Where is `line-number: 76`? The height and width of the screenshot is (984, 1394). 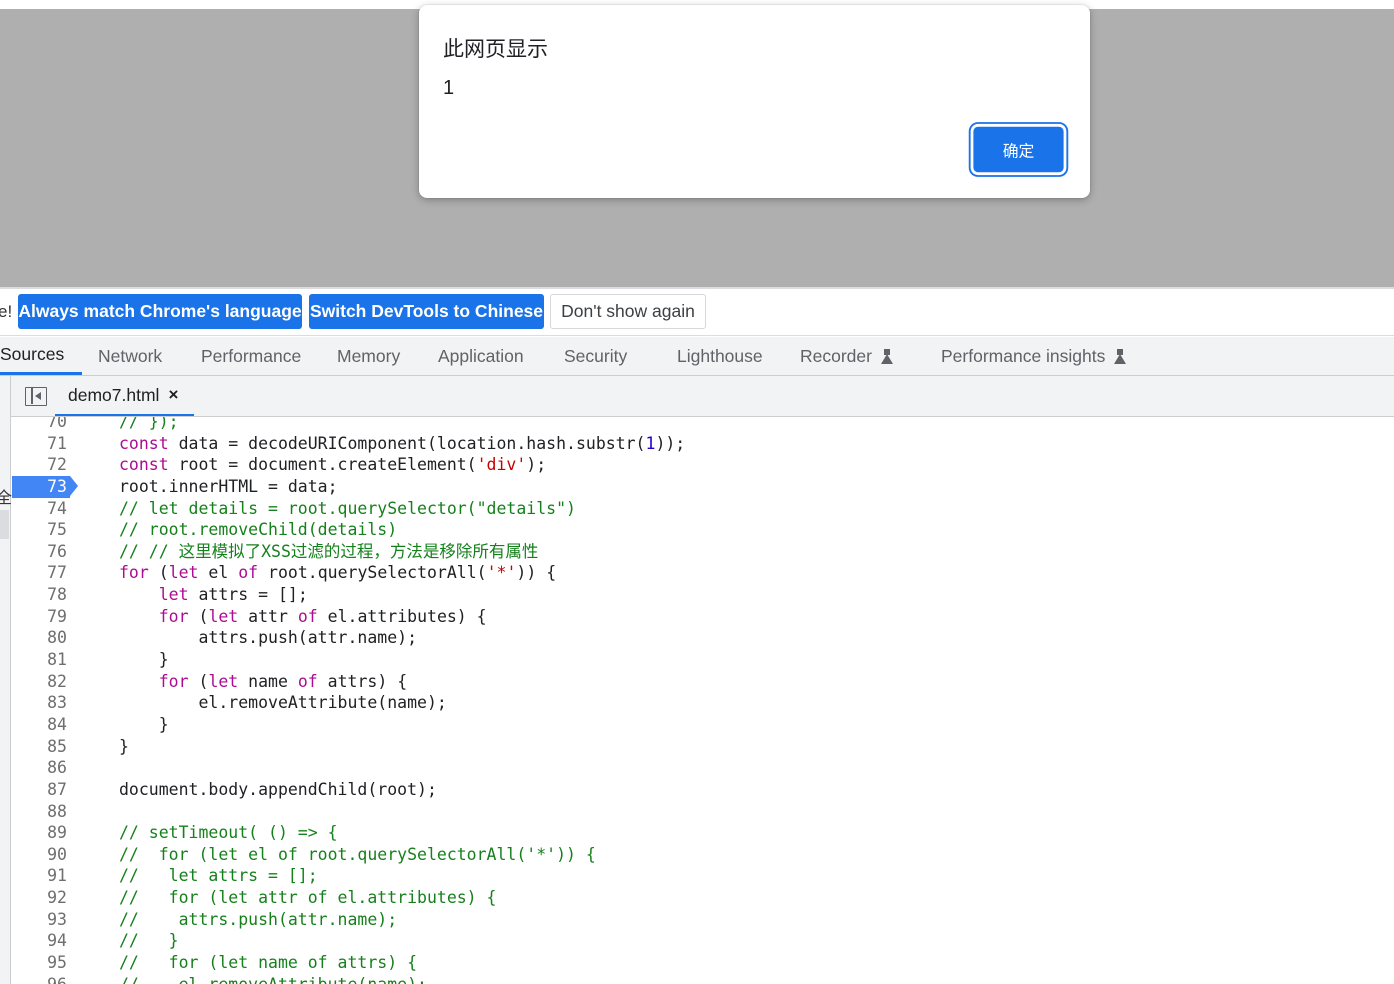
line-number: 76 is located at coordinates (39, 552).